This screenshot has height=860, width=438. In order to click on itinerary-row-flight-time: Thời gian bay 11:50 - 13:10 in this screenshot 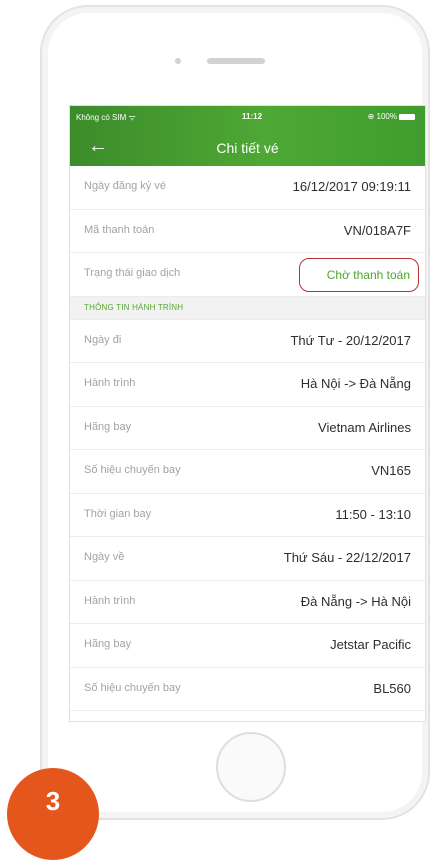, I will do `click(247, 515)`.